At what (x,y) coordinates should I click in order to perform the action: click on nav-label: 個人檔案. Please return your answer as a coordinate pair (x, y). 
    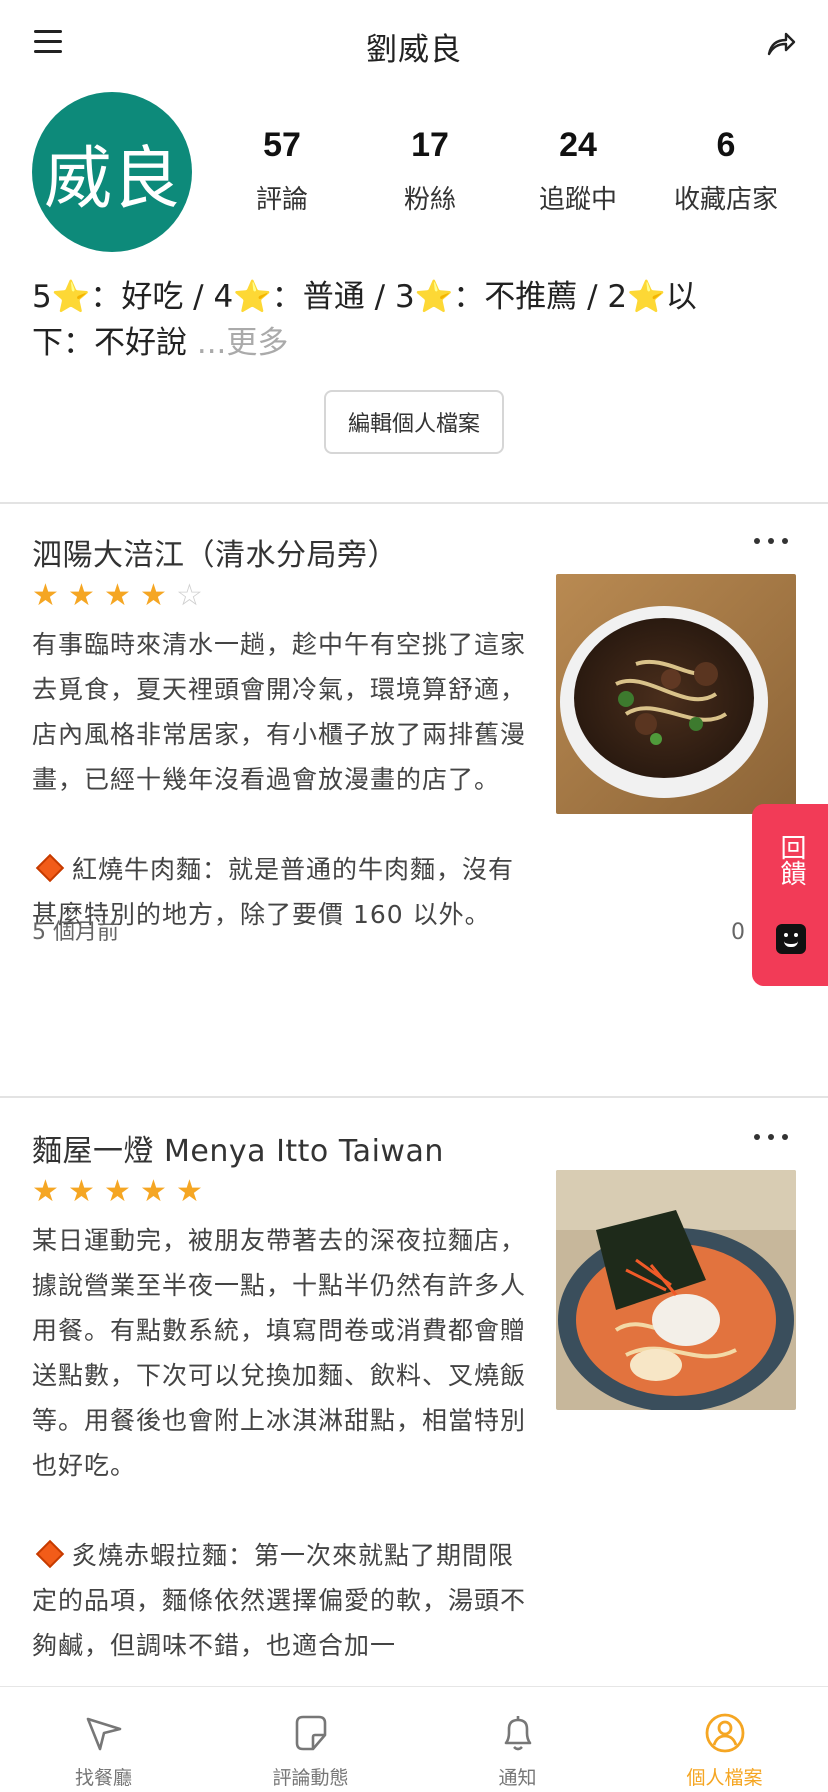
    Looking at the image, I should click on (724, 1778).